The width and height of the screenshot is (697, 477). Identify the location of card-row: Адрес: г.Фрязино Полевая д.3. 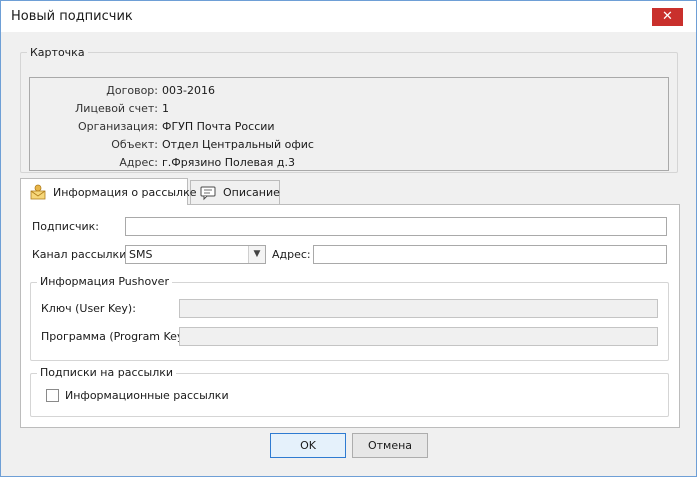
(349, 164).